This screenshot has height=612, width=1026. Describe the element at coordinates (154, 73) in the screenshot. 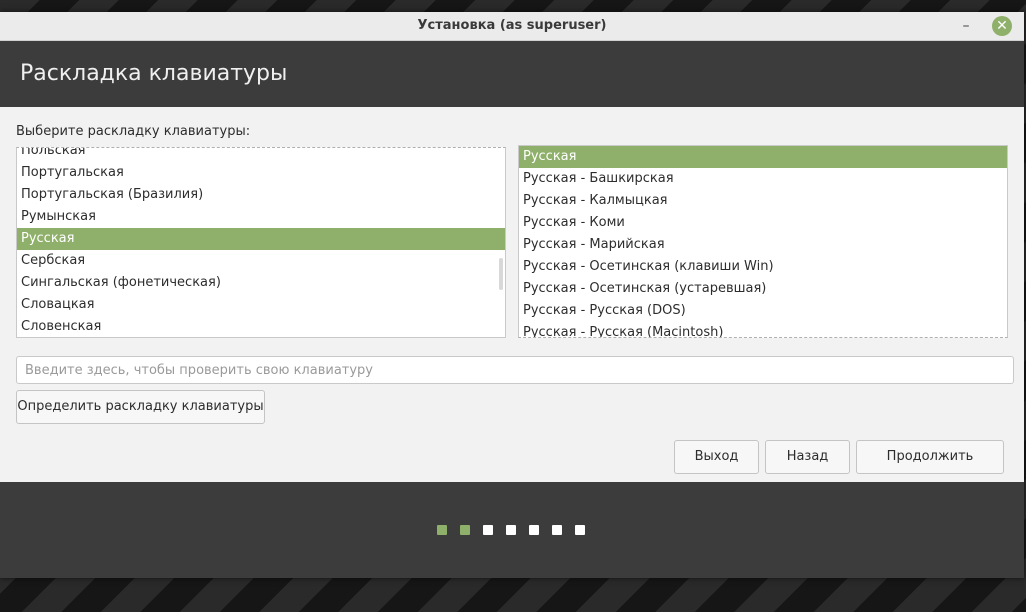

I see `page-title: Раскладка клавиатуры` at that location.